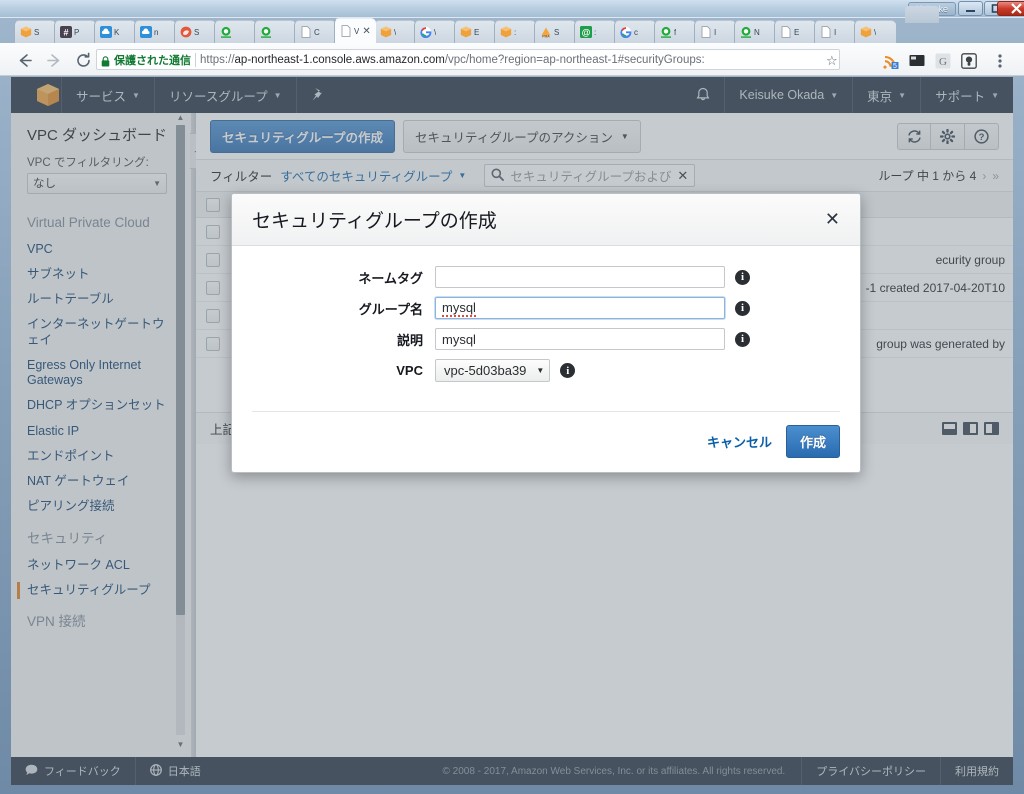 This screenshot has width=1024, height=794. I want to click on minimize-button, so click(970, 8).